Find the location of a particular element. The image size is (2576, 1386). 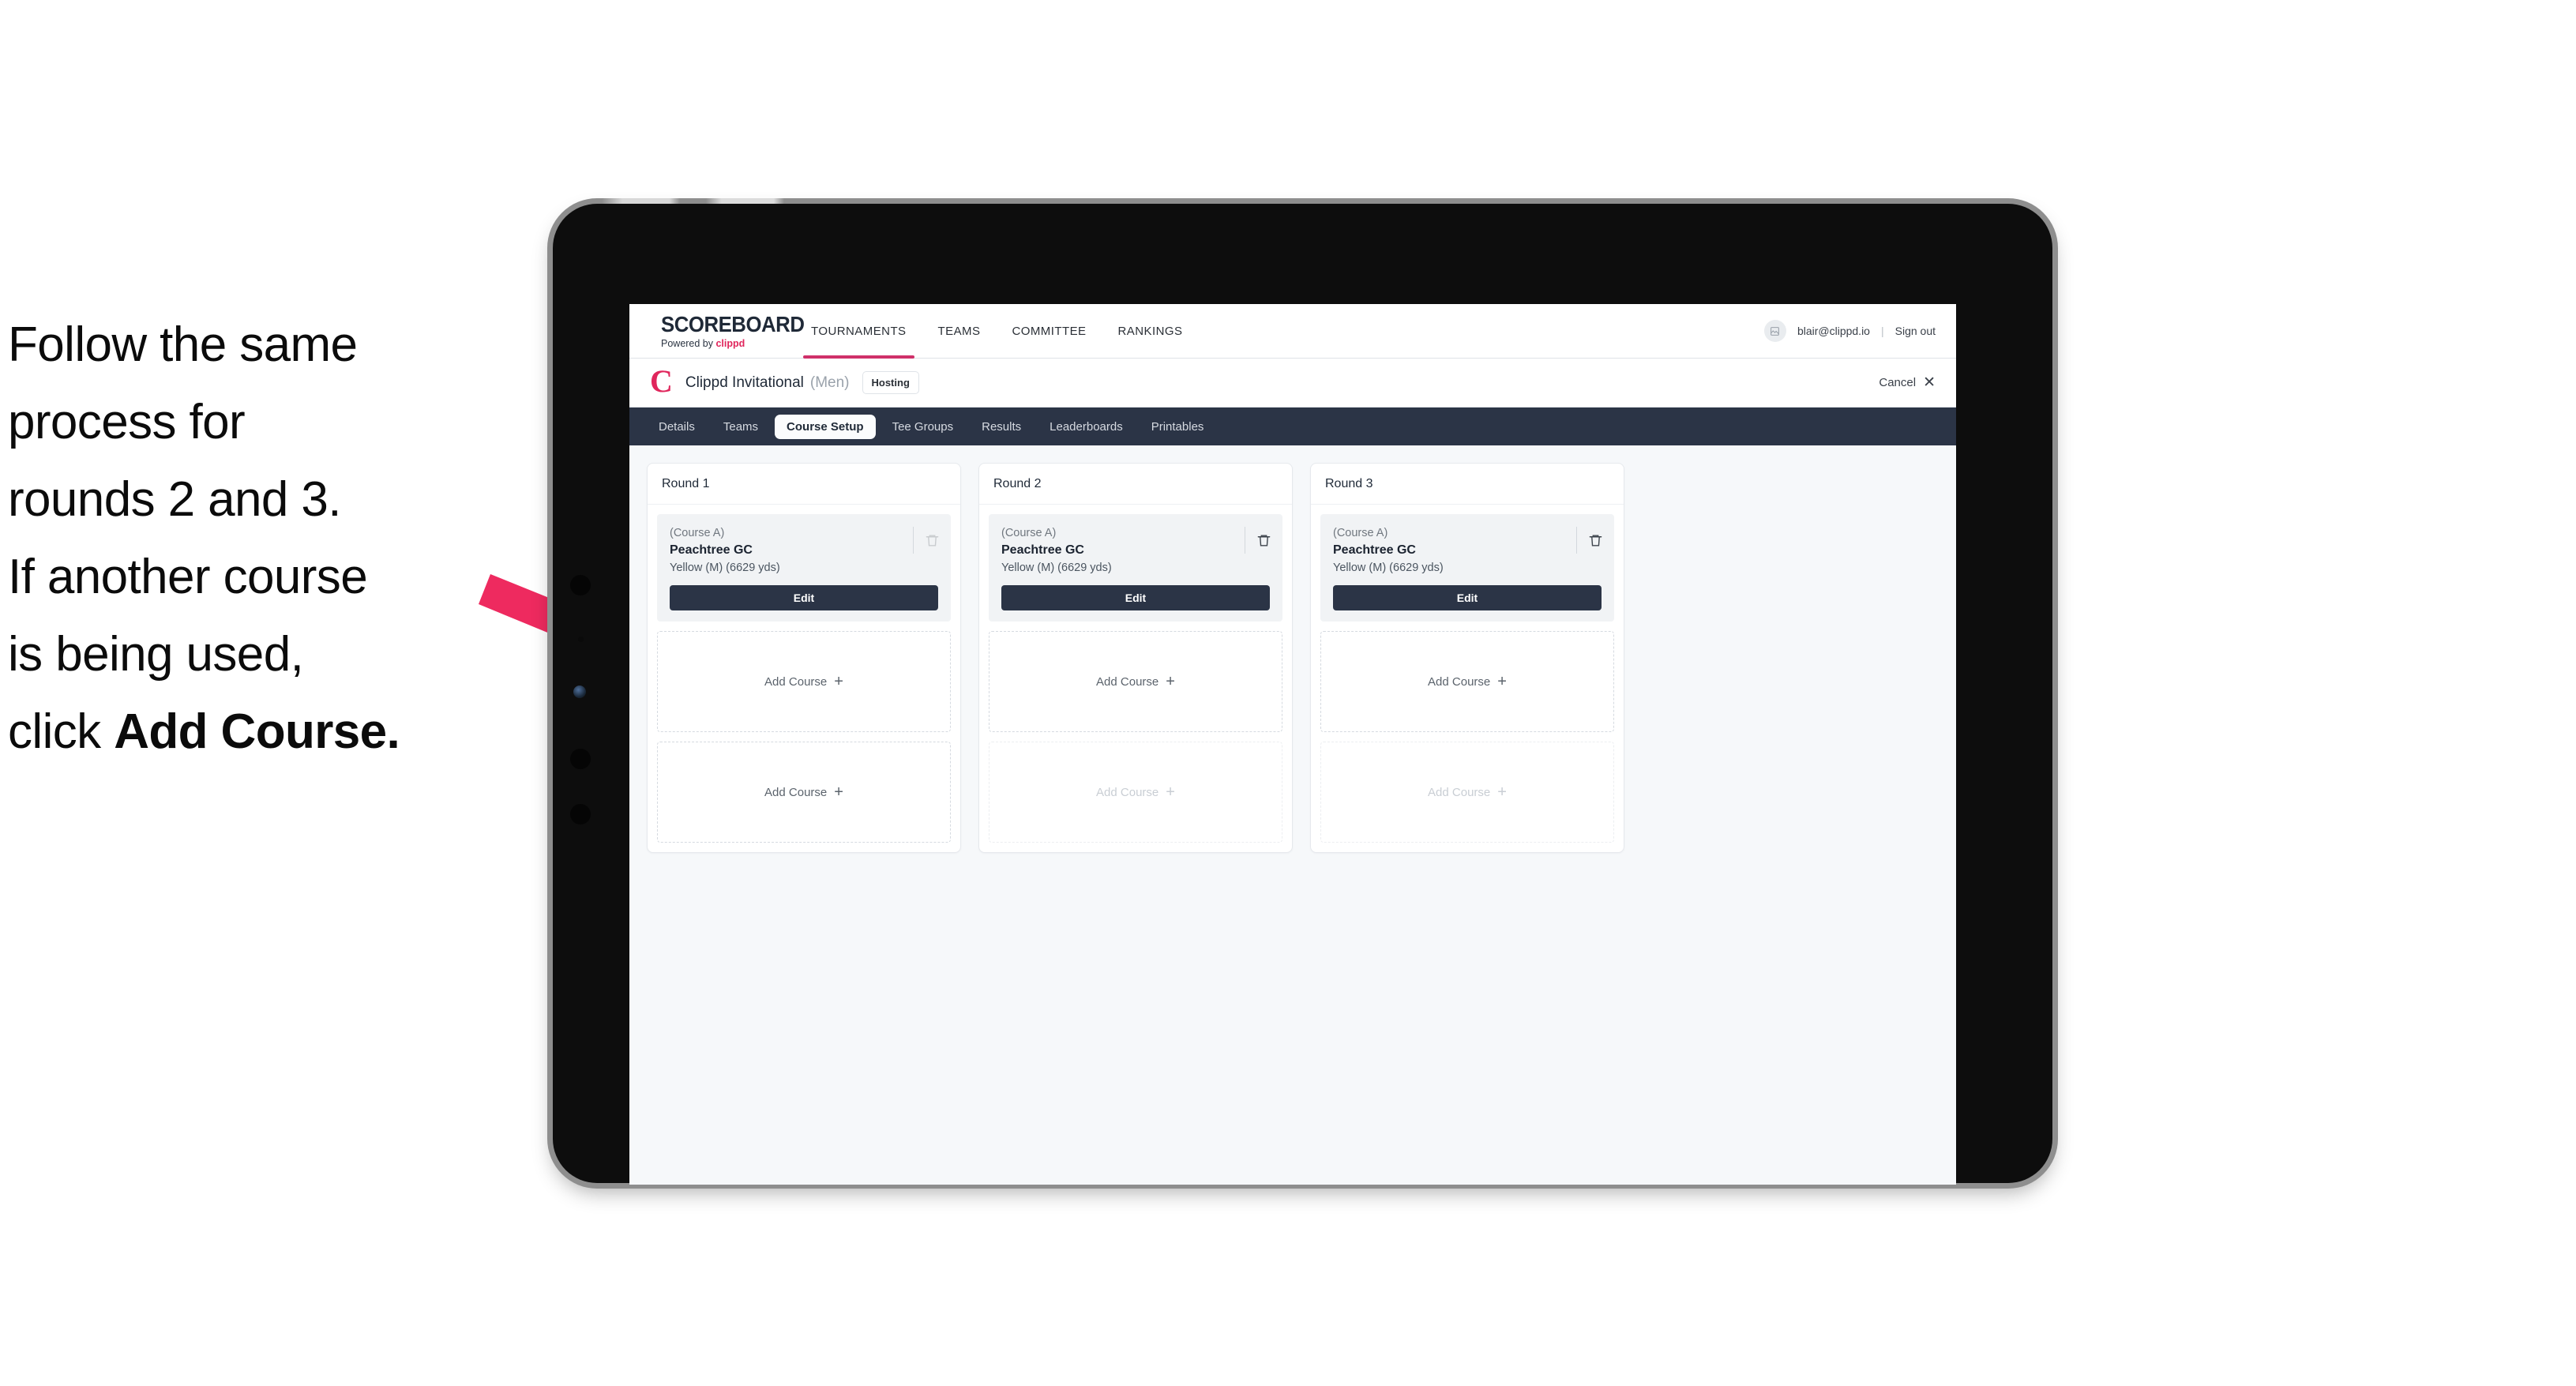

nav-label-teams: TEAMS is located at coordinates (959, 331).